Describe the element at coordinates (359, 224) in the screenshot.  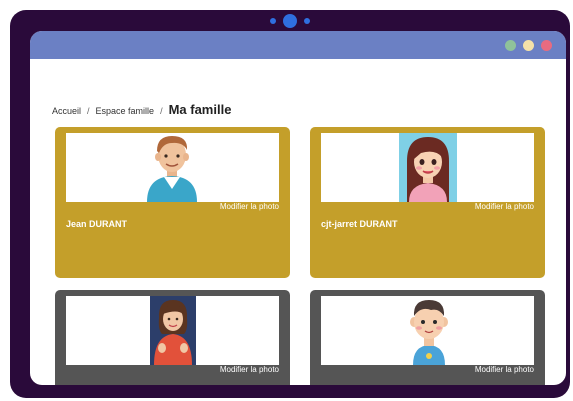
I see `member-name: cjt-jarret DURANT` at that location.